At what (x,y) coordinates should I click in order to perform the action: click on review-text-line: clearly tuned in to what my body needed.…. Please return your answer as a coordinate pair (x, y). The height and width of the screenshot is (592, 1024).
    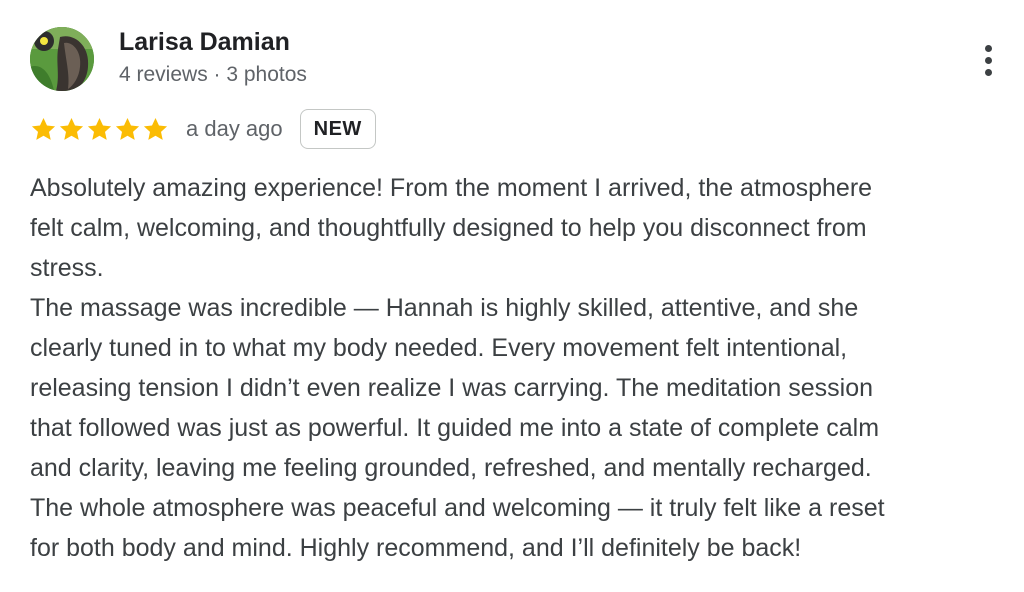
    Looking at the image, I should click on (439, 348).